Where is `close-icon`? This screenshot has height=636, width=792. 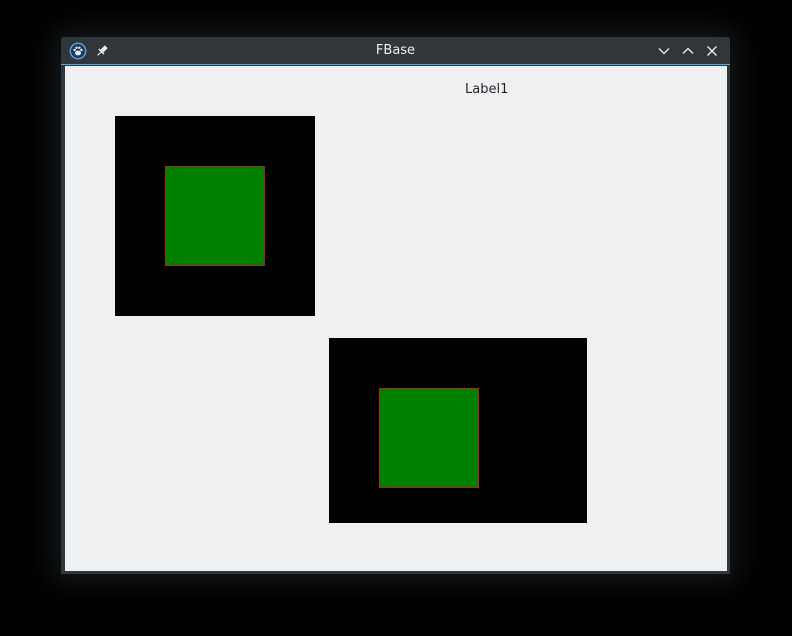
close-icon is located at coordinates (712, 51).